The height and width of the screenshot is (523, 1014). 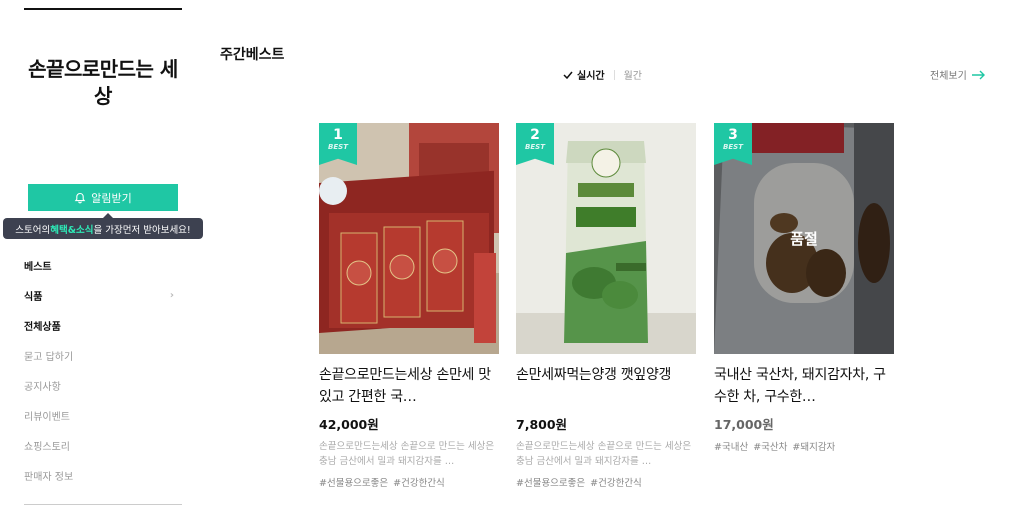 What do you see at coordinates (80, 197) in the screenshot?
I see `bell-icon` at bounding box center [80, 197].